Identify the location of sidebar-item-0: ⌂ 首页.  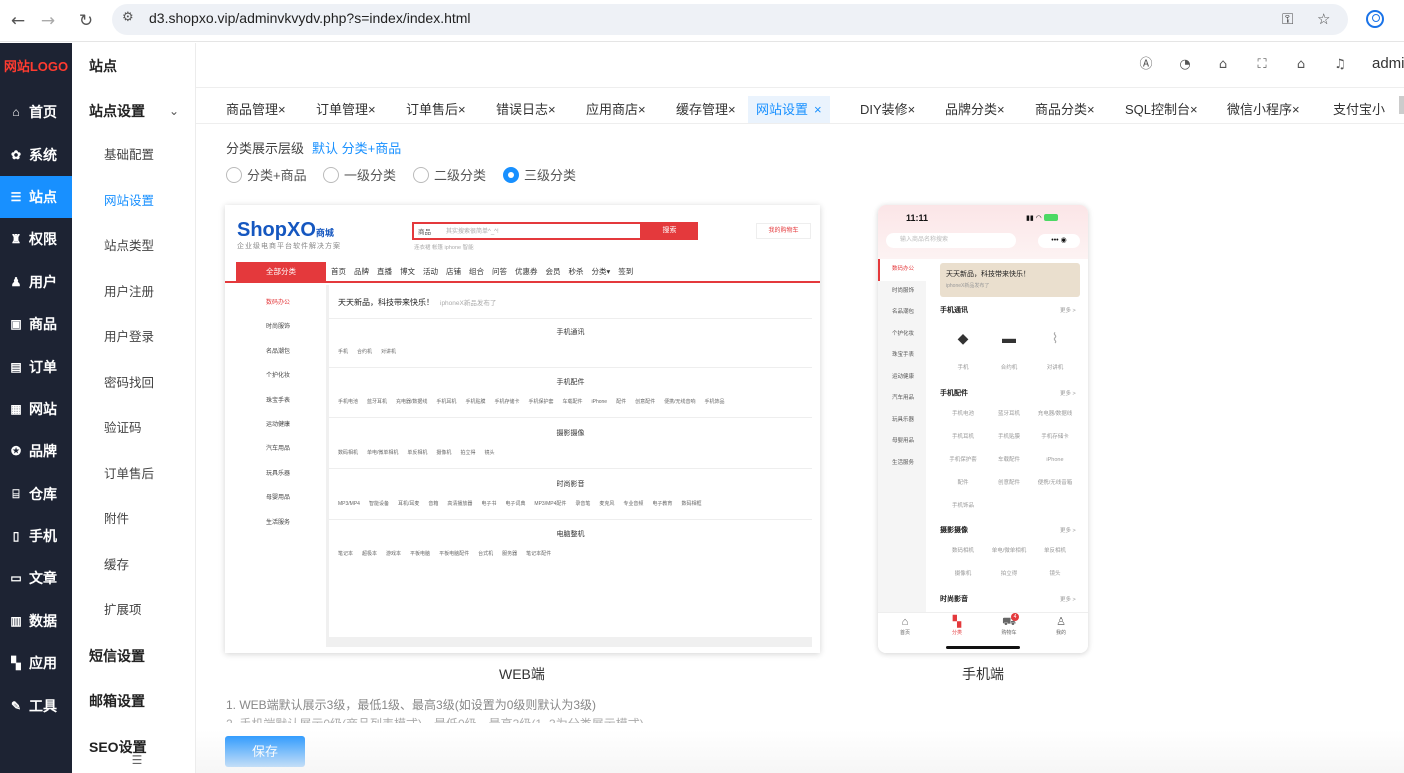
(36, 112).